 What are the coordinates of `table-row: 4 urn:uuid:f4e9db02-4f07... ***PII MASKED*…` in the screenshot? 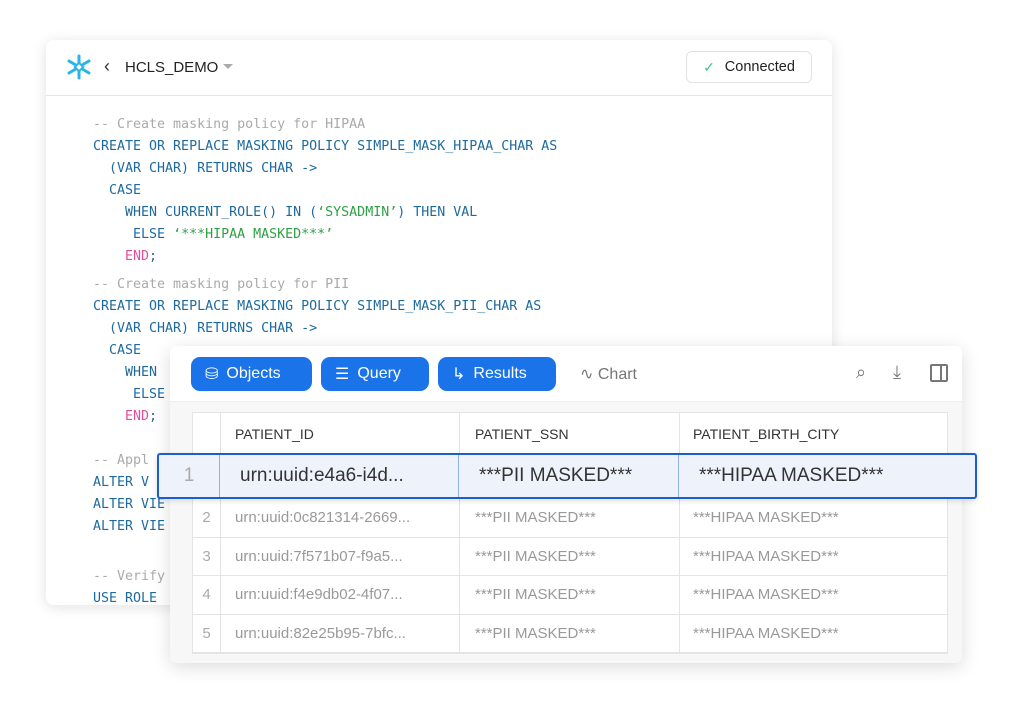 It's located at (570, 595).